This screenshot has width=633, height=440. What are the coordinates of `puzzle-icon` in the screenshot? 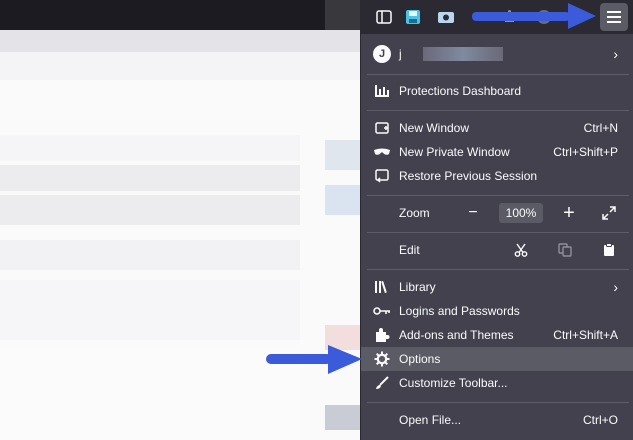 It's located at (382, 335).